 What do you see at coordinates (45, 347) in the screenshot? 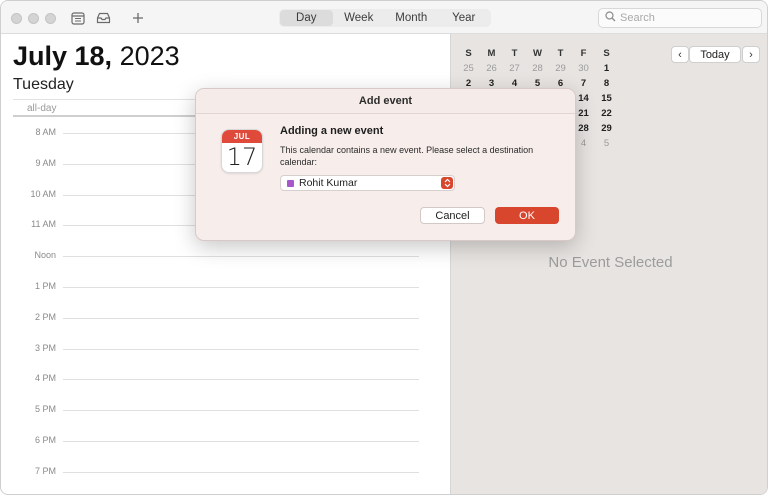
I see `hour-label: 3 PM` at bounding box center [45, 347].